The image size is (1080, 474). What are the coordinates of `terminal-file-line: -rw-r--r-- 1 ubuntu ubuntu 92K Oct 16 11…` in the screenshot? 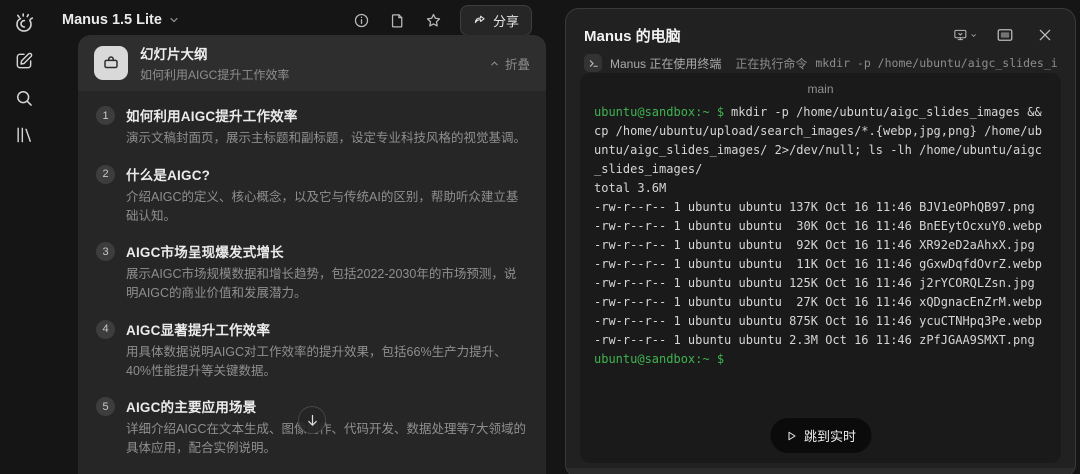 It's located at (814, 245).